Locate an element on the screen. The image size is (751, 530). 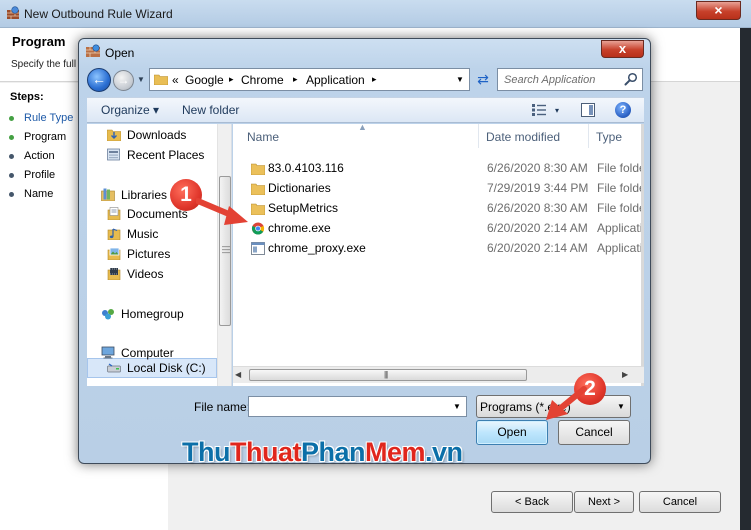
scroll-grip-icon: — — — is located at coordinates (226, 249).